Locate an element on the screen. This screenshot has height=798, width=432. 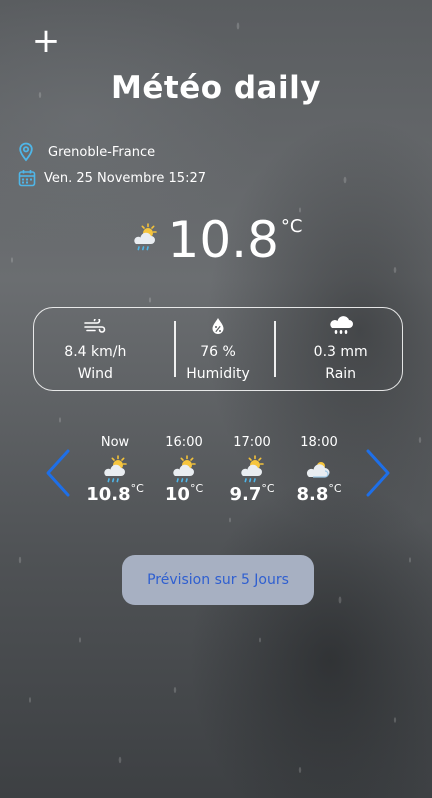
hourly-item: 18:00 8.8°C is located at coordinates (319, 470).